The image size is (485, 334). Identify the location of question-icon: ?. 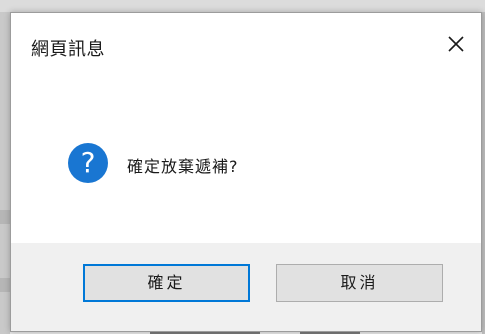
(88, 163).